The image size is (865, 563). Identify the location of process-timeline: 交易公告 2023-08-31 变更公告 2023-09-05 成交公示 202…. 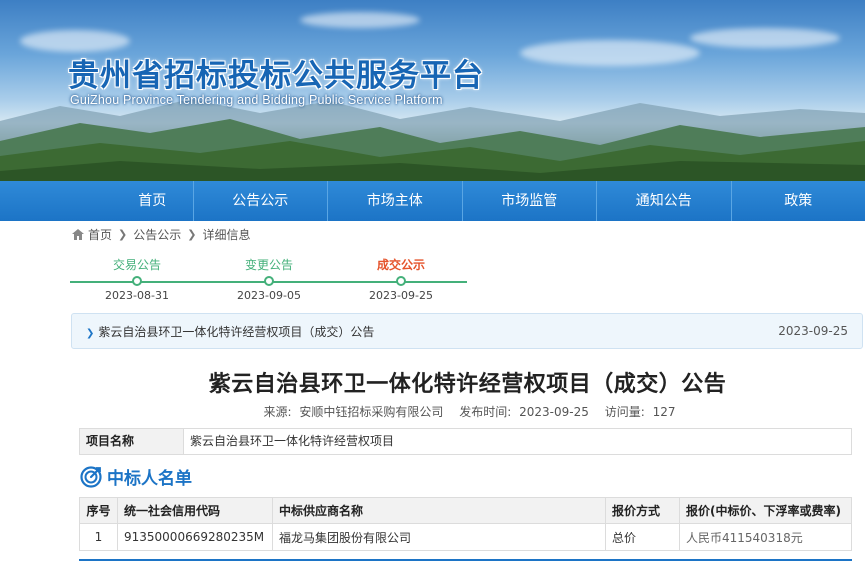
(268, 281).